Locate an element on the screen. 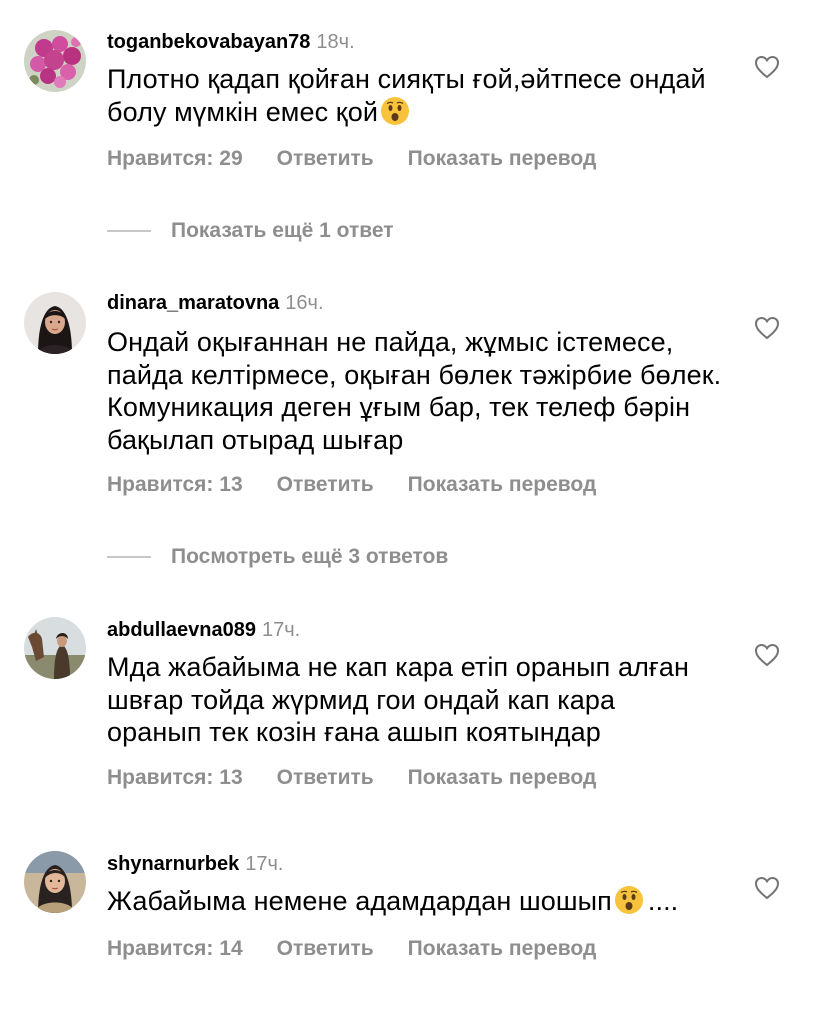  likes-count: Нравится: 29 is located at coordinates (175, 158).